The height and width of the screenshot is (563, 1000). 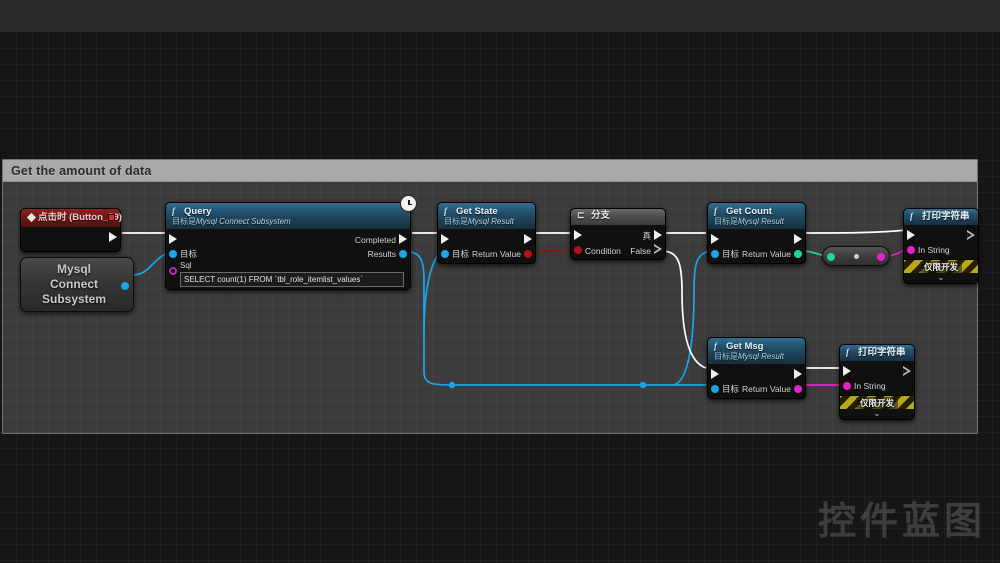 I want to click on node-header: 点击时 (Button_59), so click(x=71, y=218).